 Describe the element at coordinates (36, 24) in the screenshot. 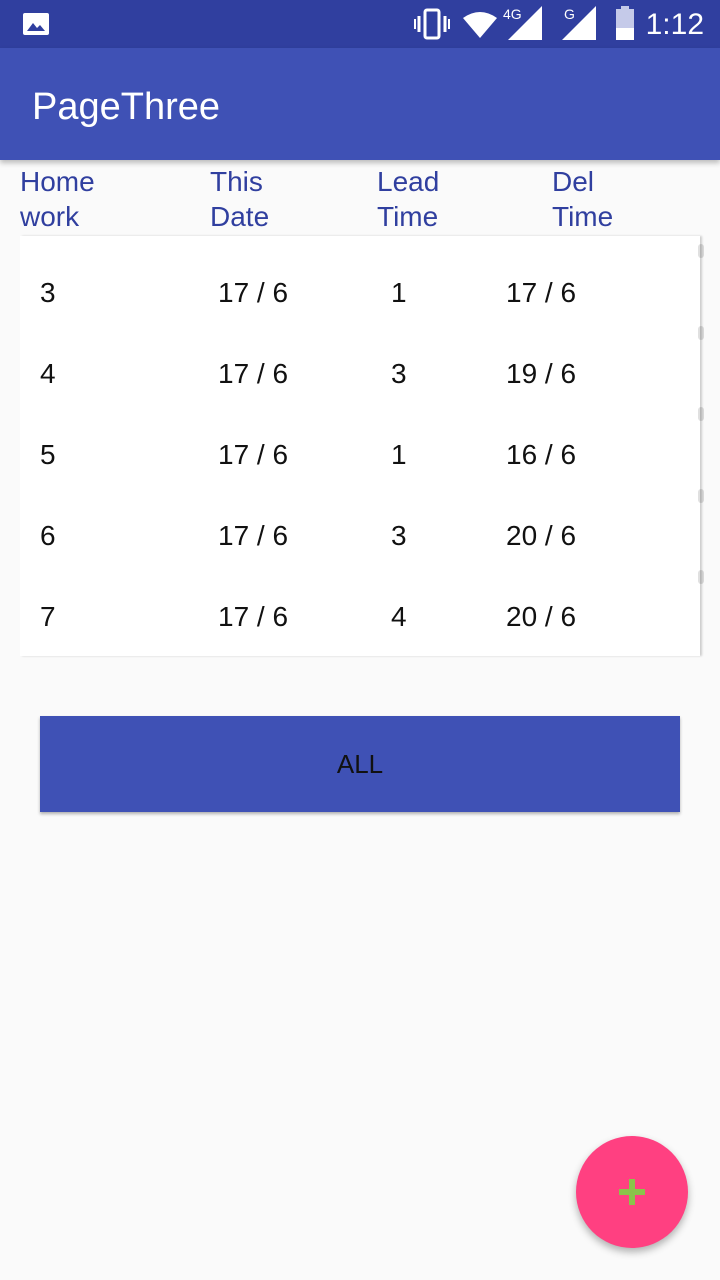

I see `image-icon` at that location.